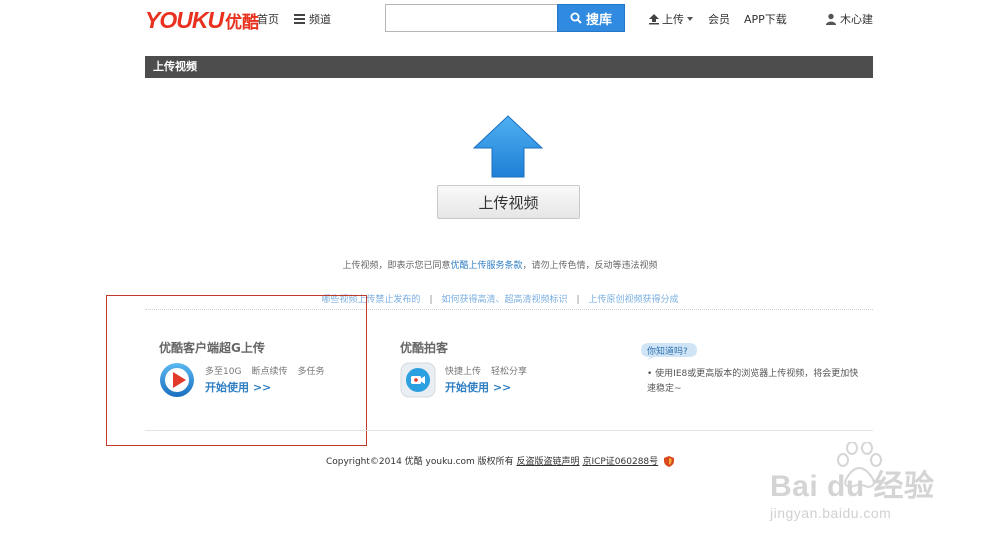  What do you see at coordinates (184, 19) in the screenshot?
I see `logo-latin: YOUKU` at bounding box center [184, 19].